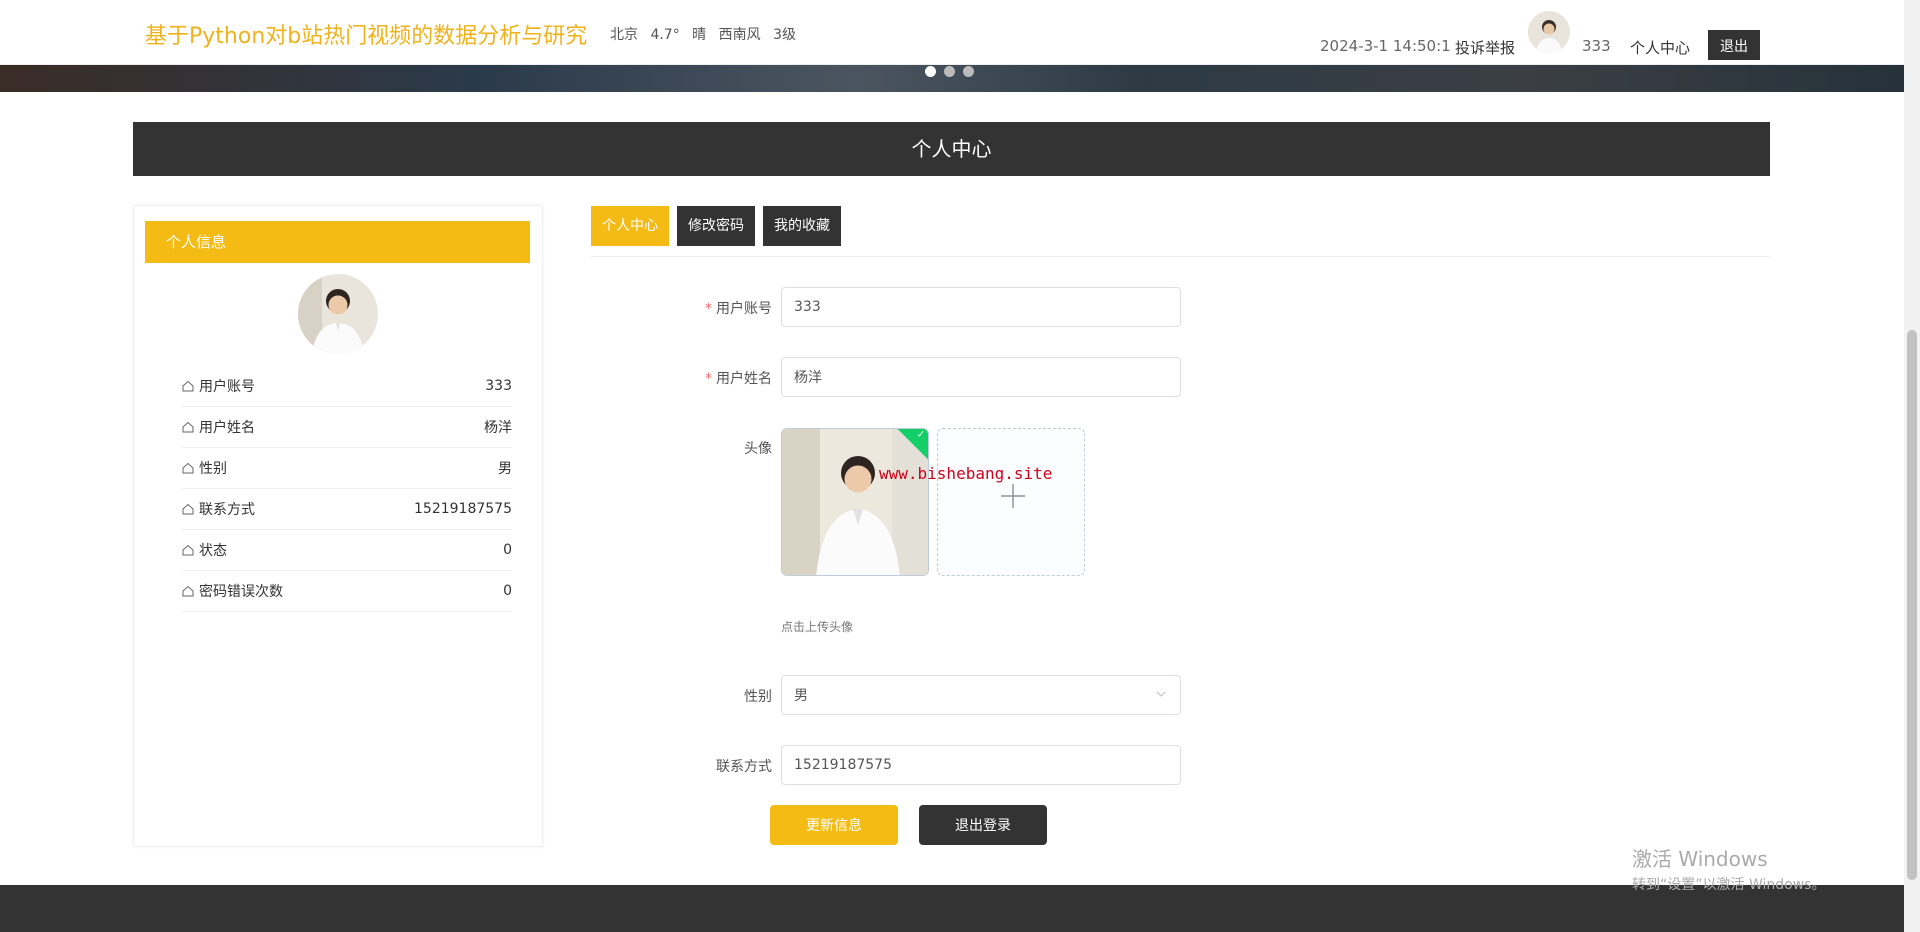  Describe the element at coordinates (498, 428) in the screenshot. I see `info-value: 杨洋` at that location.